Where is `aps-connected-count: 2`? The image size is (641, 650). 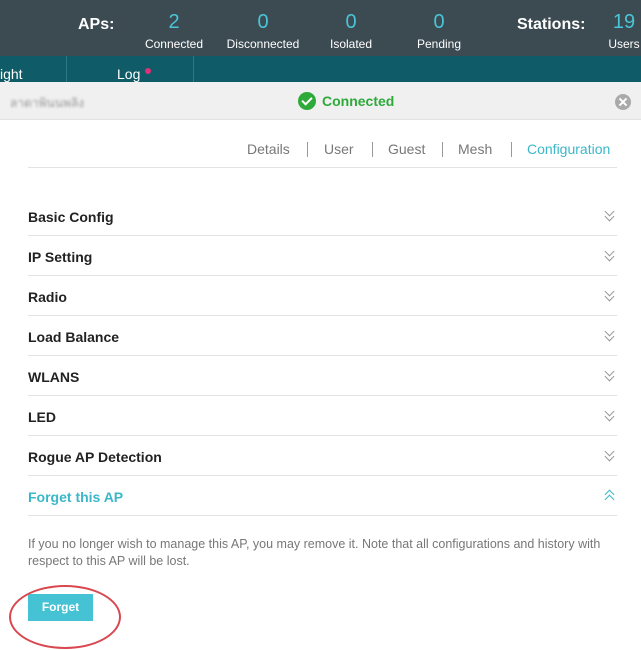 aps-connected-count: 2 is located at coordinates (174, 22).